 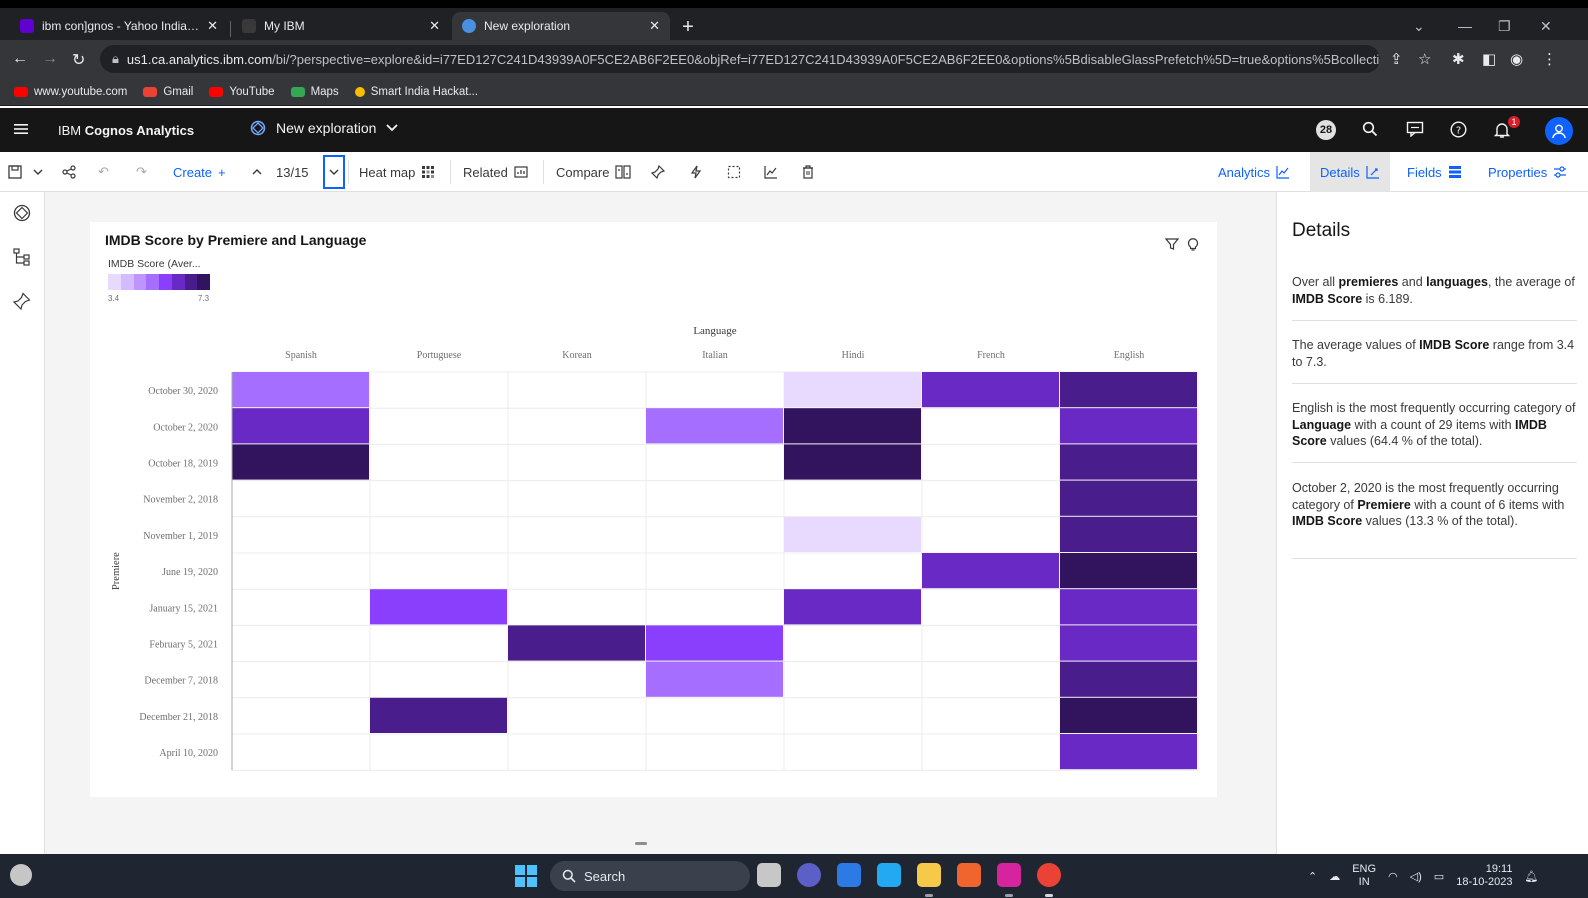 I want to click on profile-icon: ◉, so click(x=1516, y=59).